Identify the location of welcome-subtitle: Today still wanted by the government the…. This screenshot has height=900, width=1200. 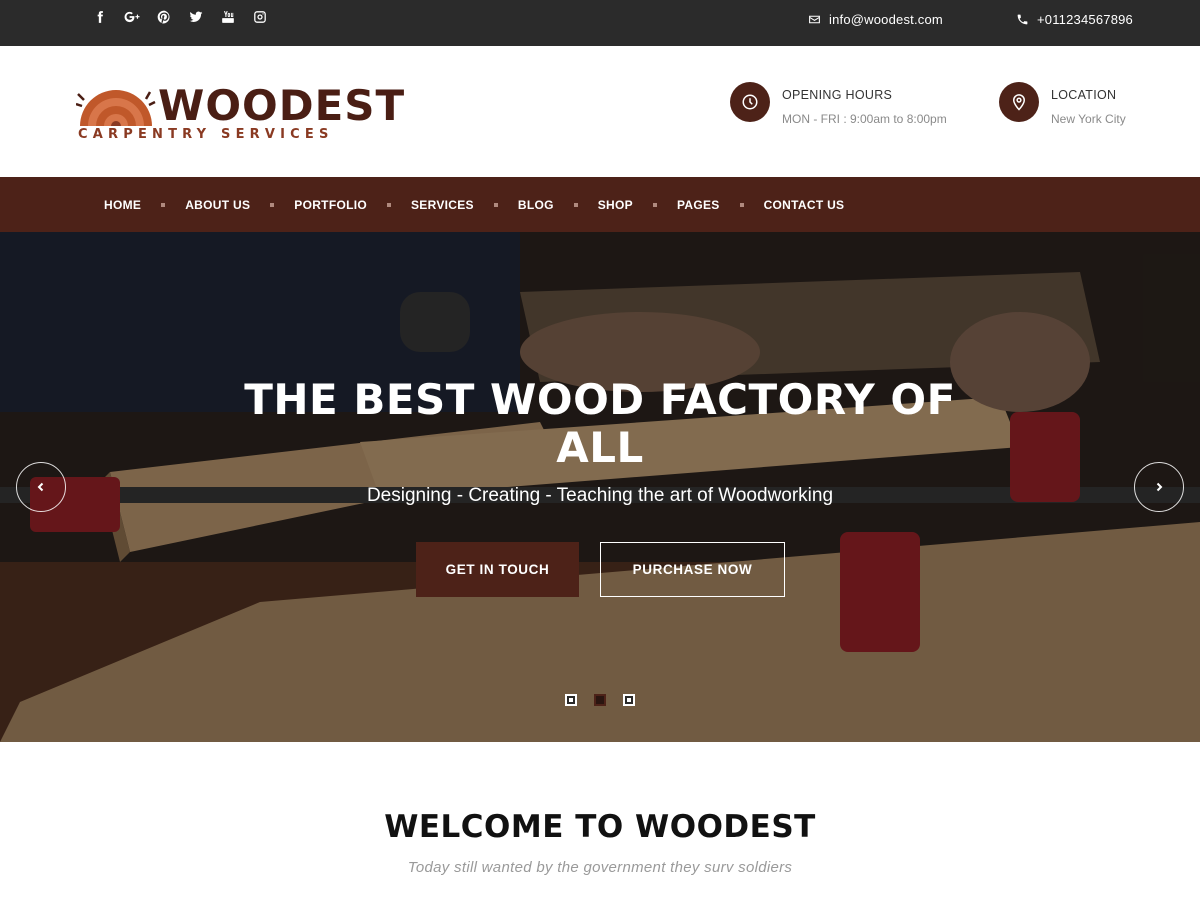
(600, 867).